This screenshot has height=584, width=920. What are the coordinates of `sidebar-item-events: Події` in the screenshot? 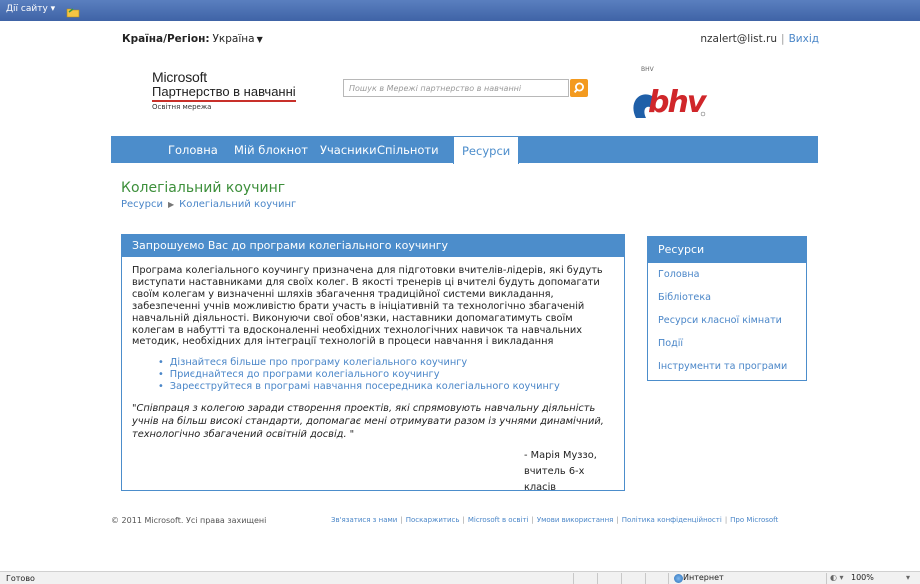 It's located at (727, 343).